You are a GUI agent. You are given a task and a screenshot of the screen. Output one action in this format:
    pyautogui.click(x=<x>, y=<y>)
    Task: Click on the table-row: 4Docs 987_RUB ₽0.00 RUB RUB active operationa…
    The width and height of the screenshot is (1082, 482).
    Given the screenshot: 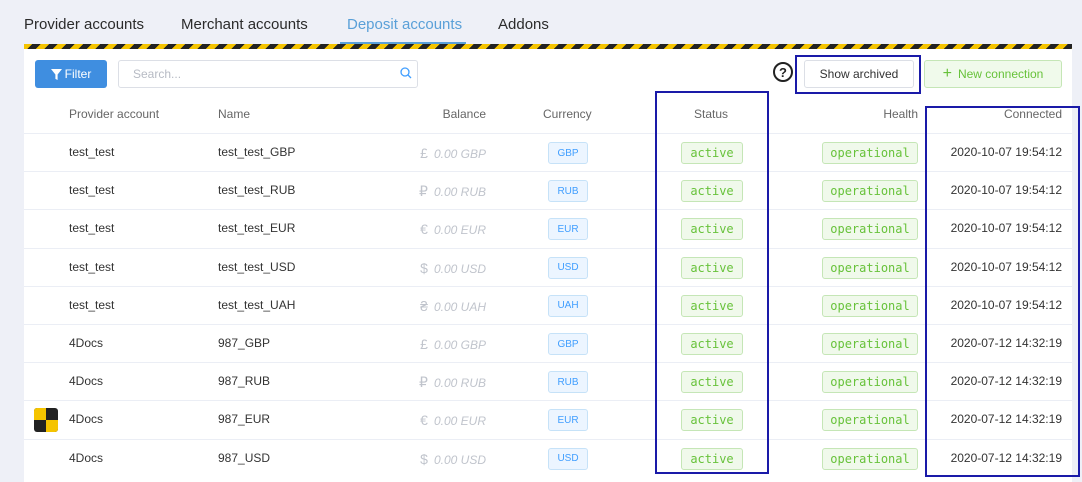 What is the action you would take?
    pyautogui.click(x=548, y=381)
    